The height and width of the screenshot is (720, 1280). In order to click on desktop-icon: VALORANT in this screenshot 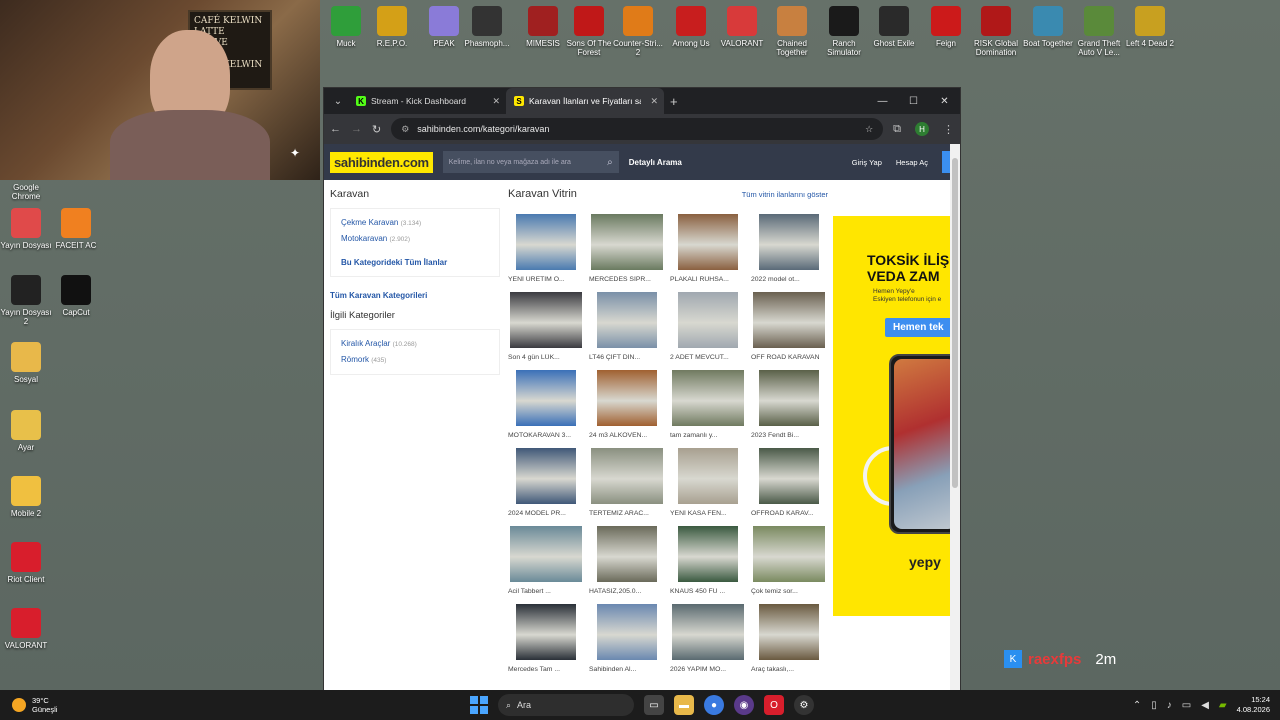, I will do `click(742, 27)`.